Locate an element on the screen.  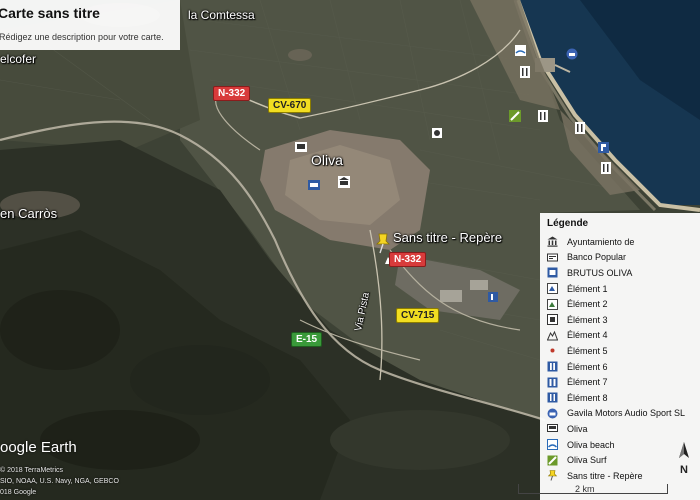
train-icon is located at coordinates (552, 428).